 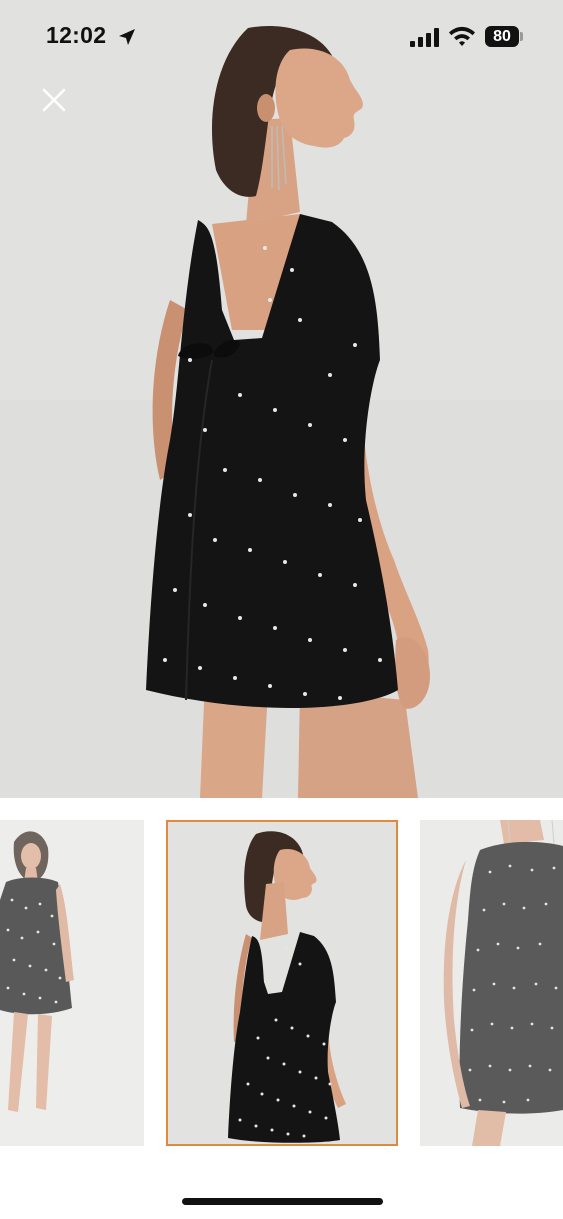 What do you see at coordinates (281, 38) in the screenshot?
I see `status-bar: 12:02 80` at bounding box center [281, 38].